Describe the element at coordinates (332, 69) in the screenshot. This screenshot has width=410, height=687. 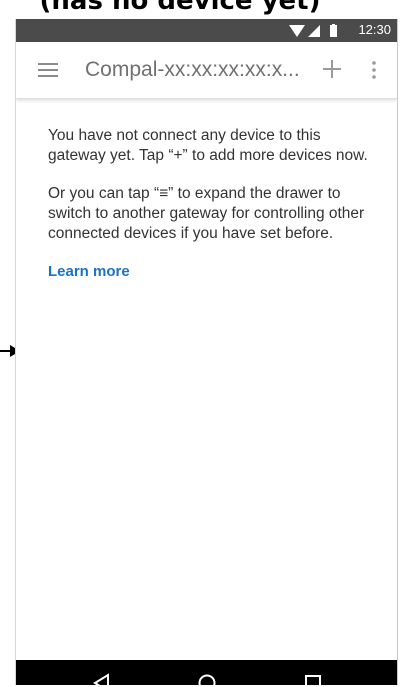
I see `add-icon` at that location.